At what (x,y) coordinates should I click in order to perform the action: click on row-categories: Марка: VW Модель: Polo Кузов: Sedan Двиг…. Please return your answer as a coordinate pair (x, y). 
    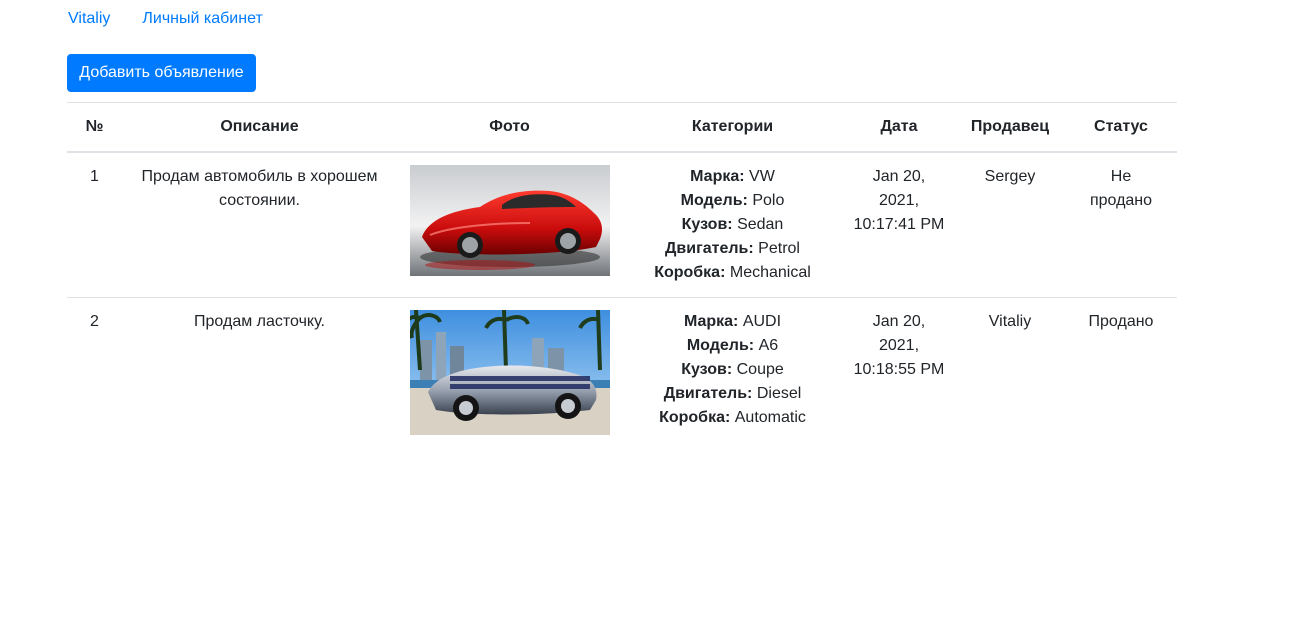
    Looking at the image, I should click on (732, 225).